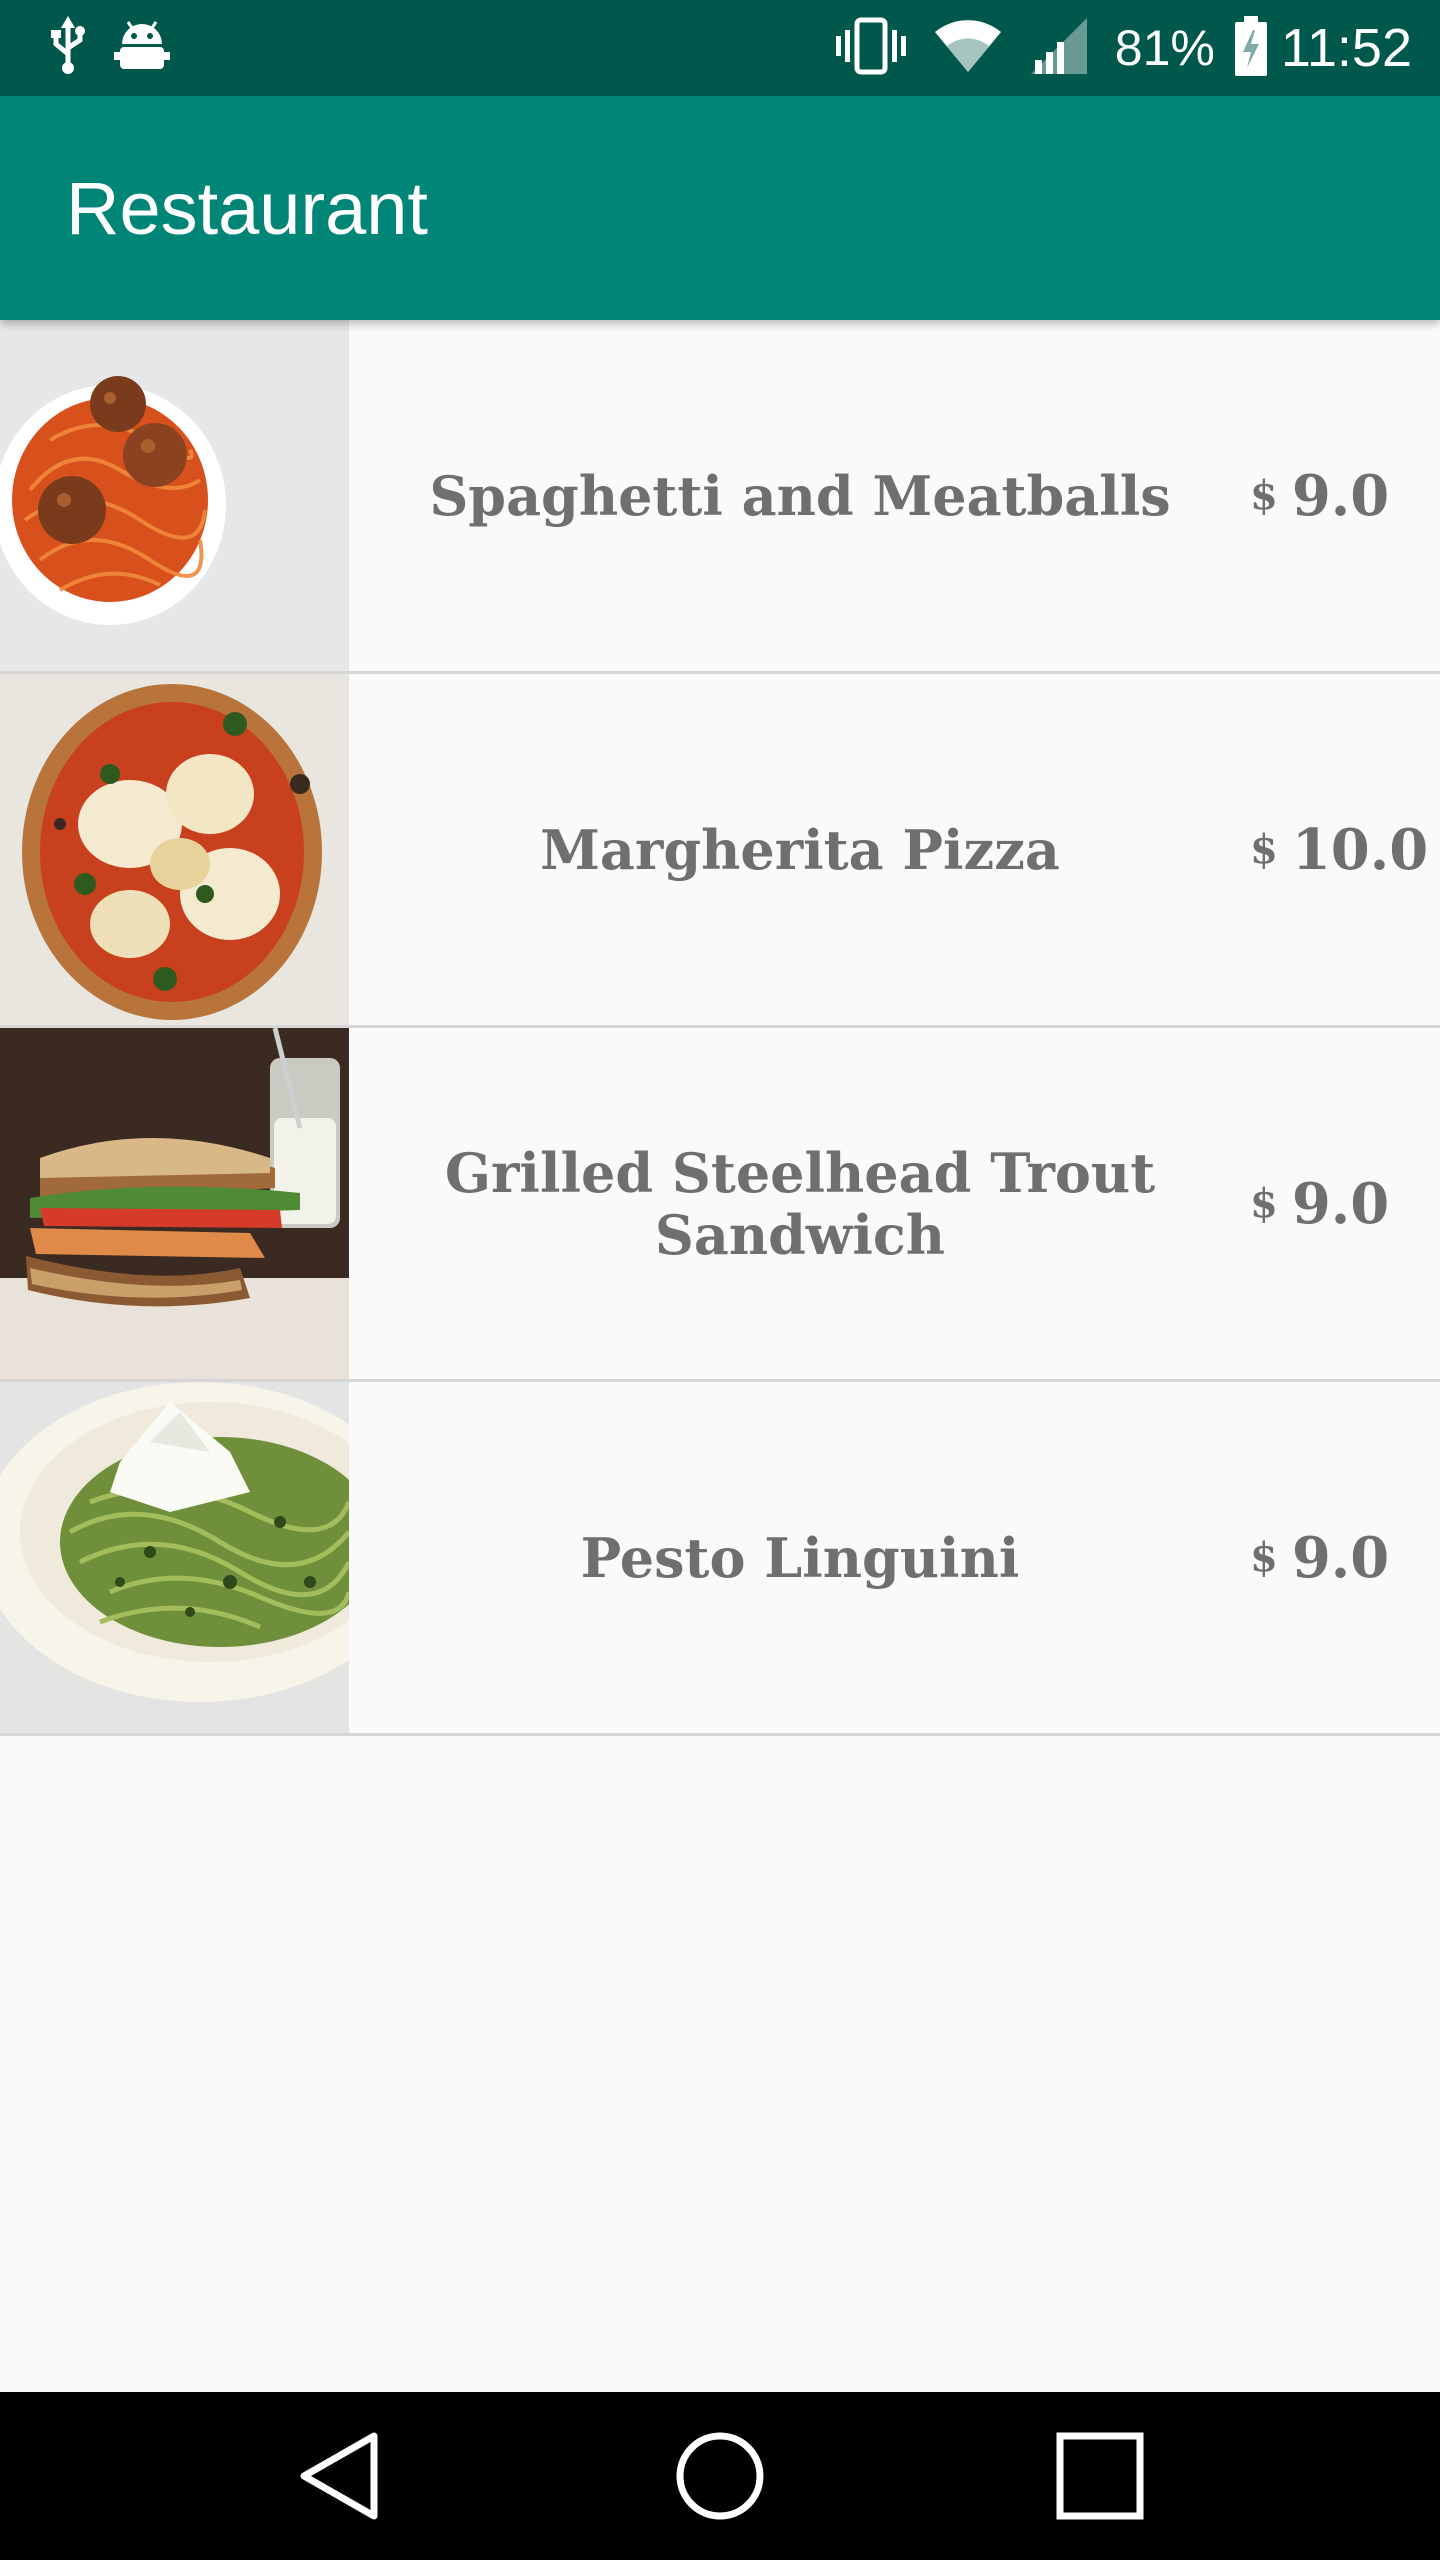  Describe the element at coordinates (800, 1203) in the screenshot. I see `item-name: Grilled Steelhead Trout Sandwich` at that location.